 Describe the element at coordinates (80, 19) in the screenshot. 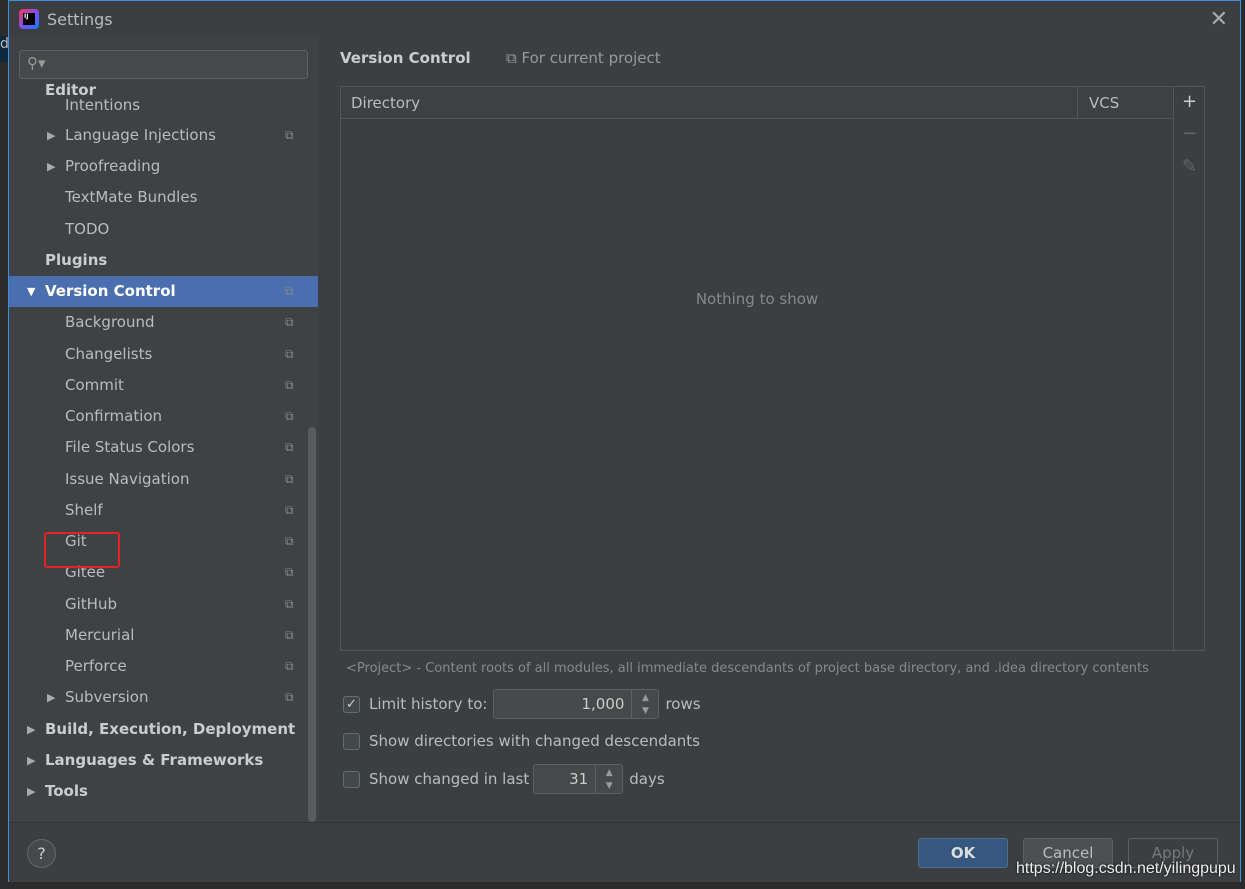

I see `window-title: Settings` at that location.